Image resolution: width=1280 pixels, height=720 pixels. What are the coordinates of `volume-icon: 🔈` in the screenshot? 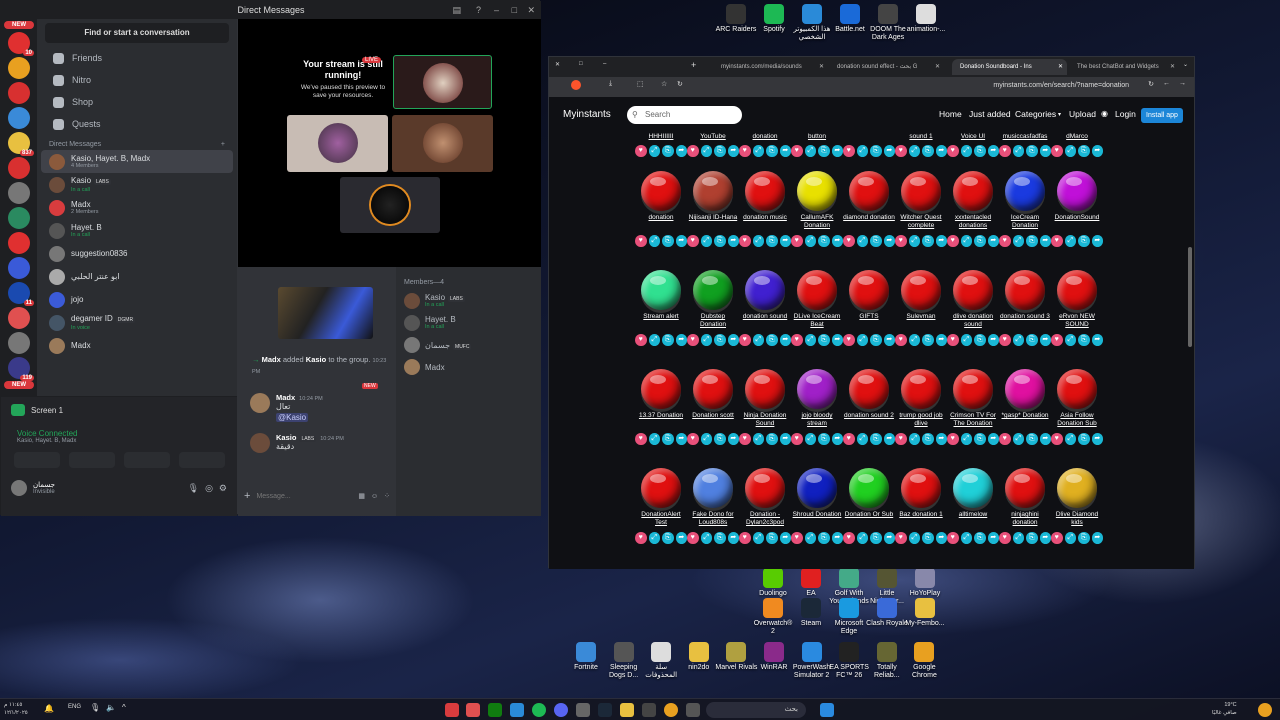 It's located at (111, 707).